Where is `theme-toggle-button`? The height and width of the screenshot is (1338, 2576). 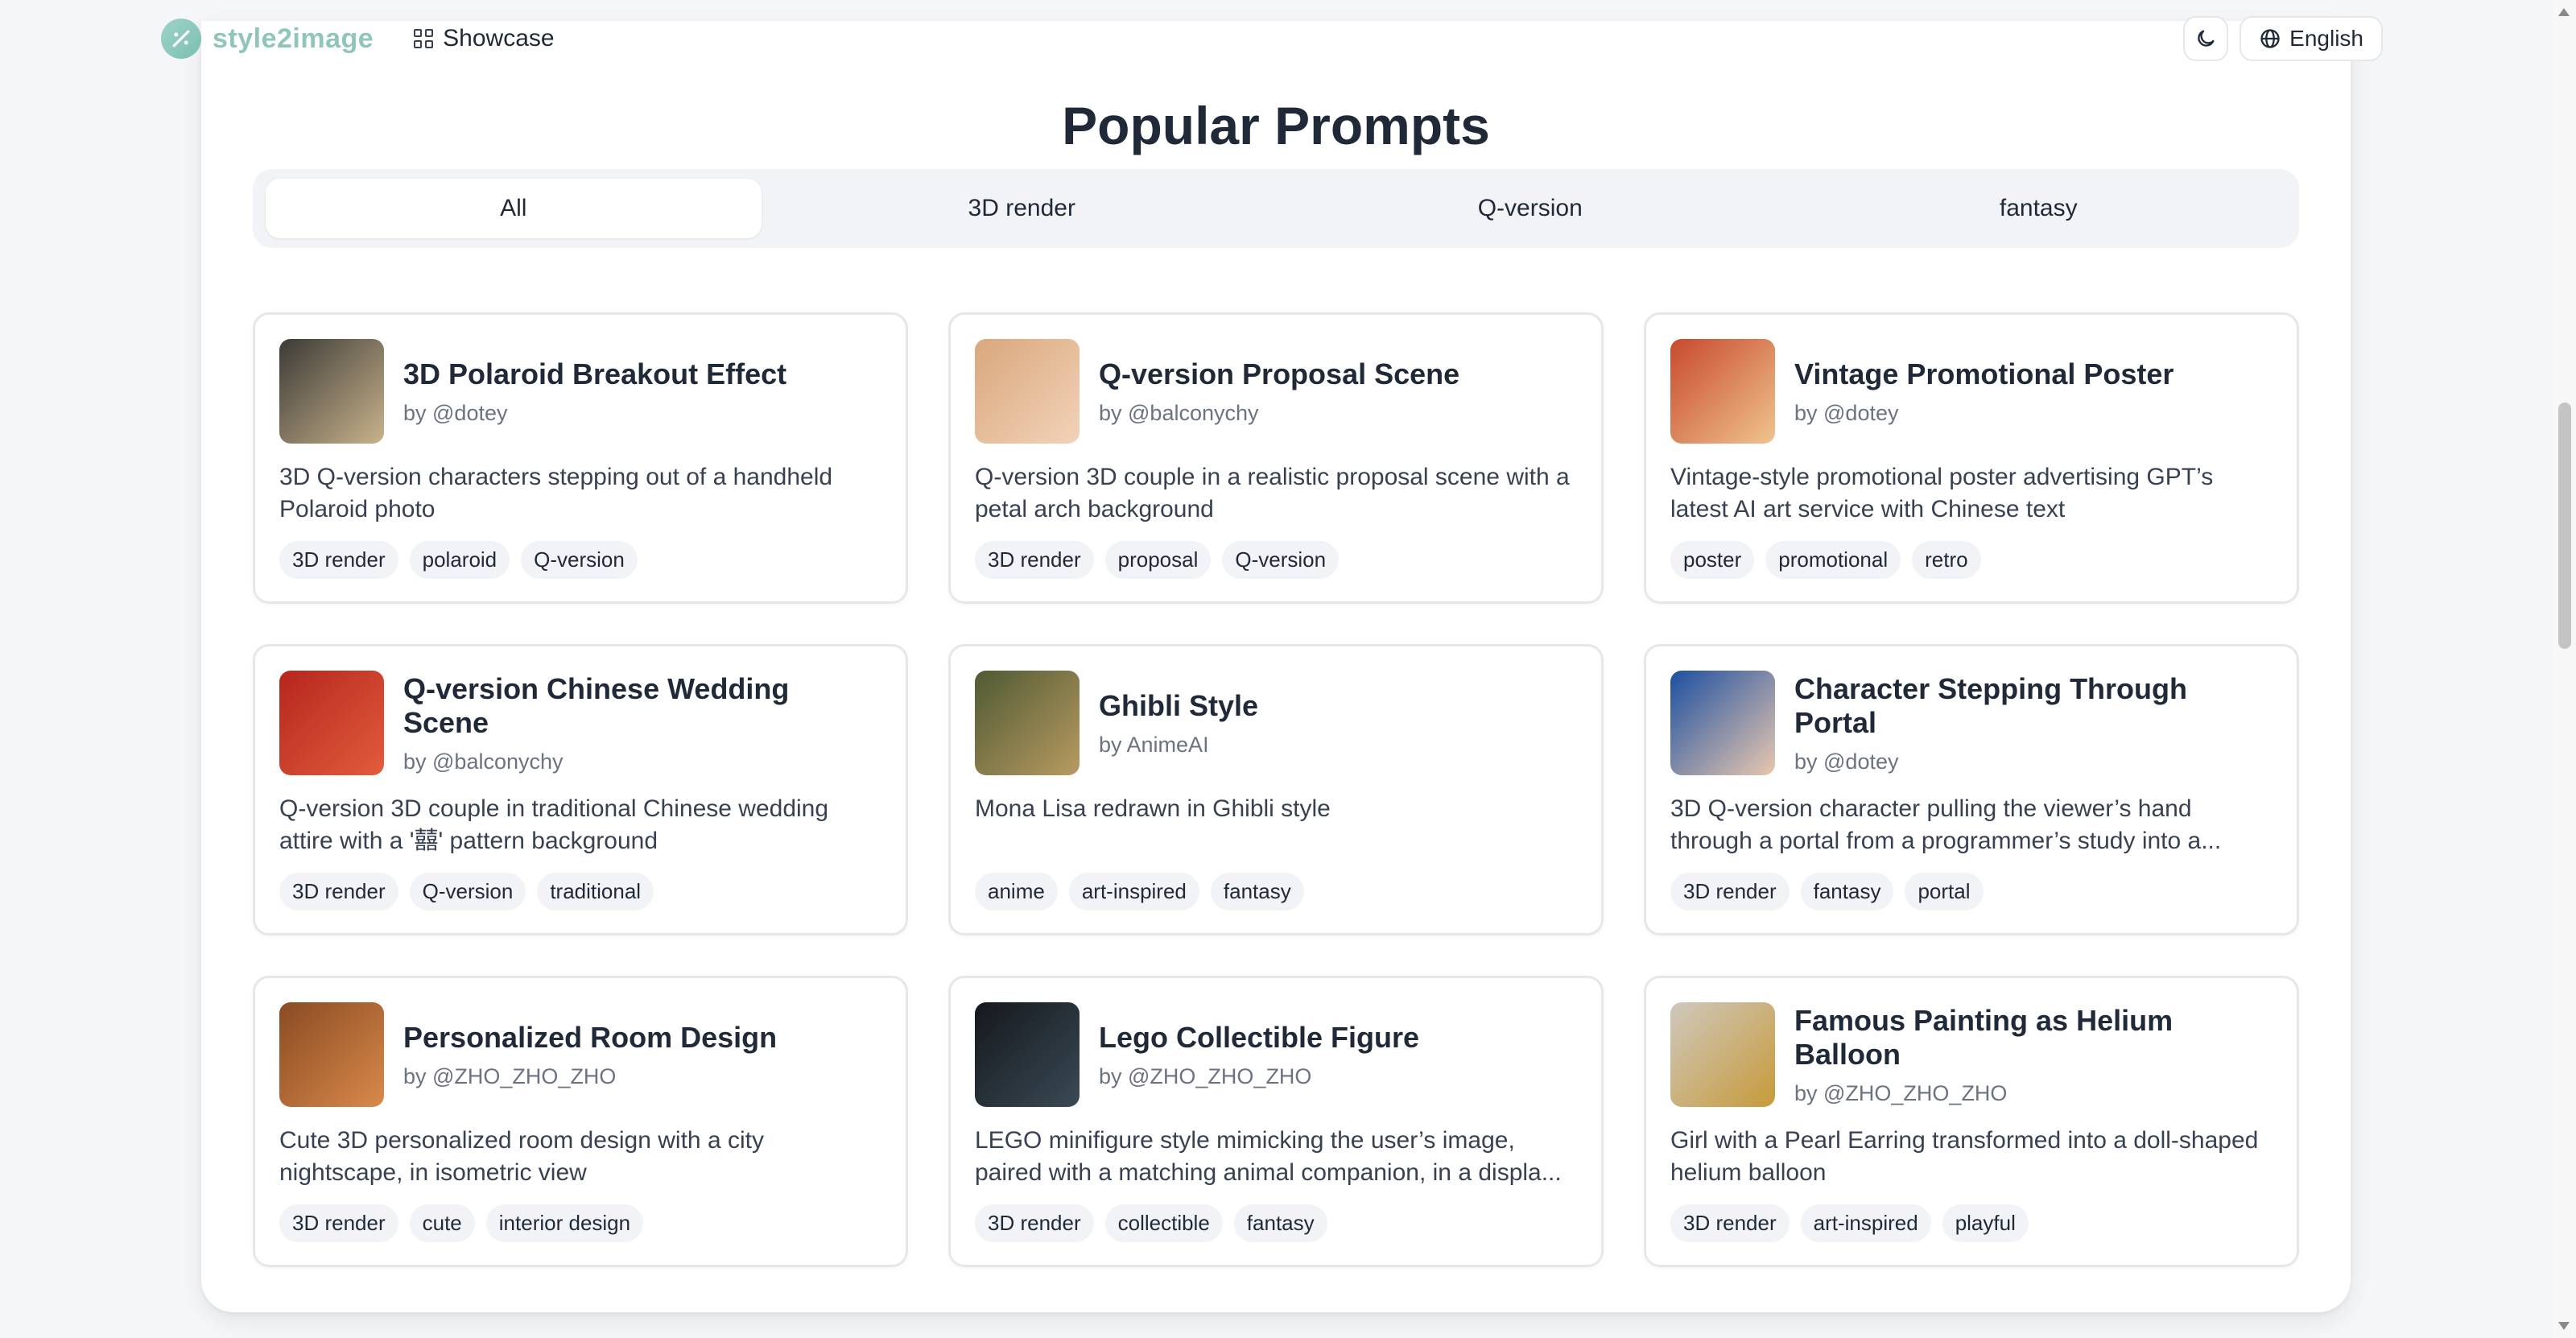
theme-toggle-button is located at coordinates (2206, 38).